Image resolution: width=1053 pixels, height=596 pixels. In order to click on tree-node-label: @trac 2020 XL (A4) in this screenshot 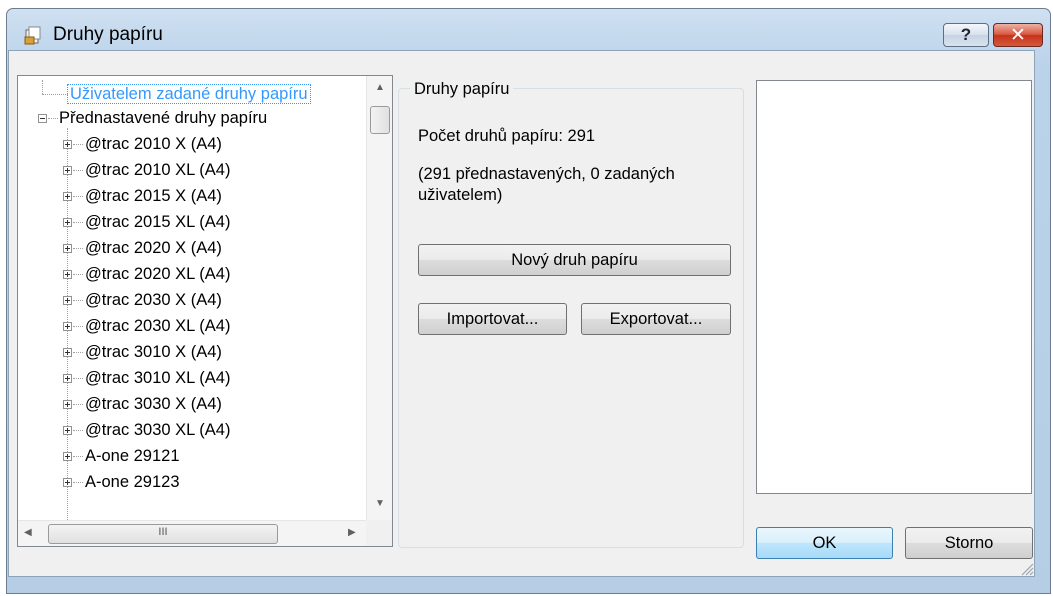, I will do `click(158, 274)`.